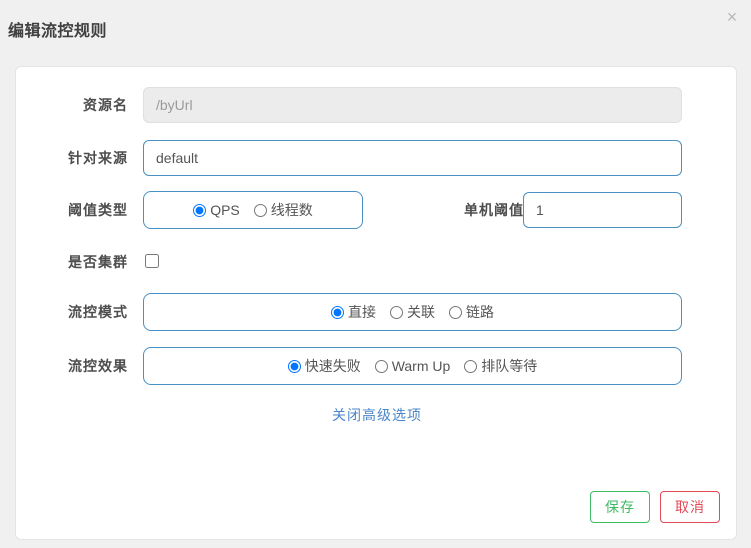  I want to click on radio-flow-effect-fast-fail: 快速失败, so click(324, 366).